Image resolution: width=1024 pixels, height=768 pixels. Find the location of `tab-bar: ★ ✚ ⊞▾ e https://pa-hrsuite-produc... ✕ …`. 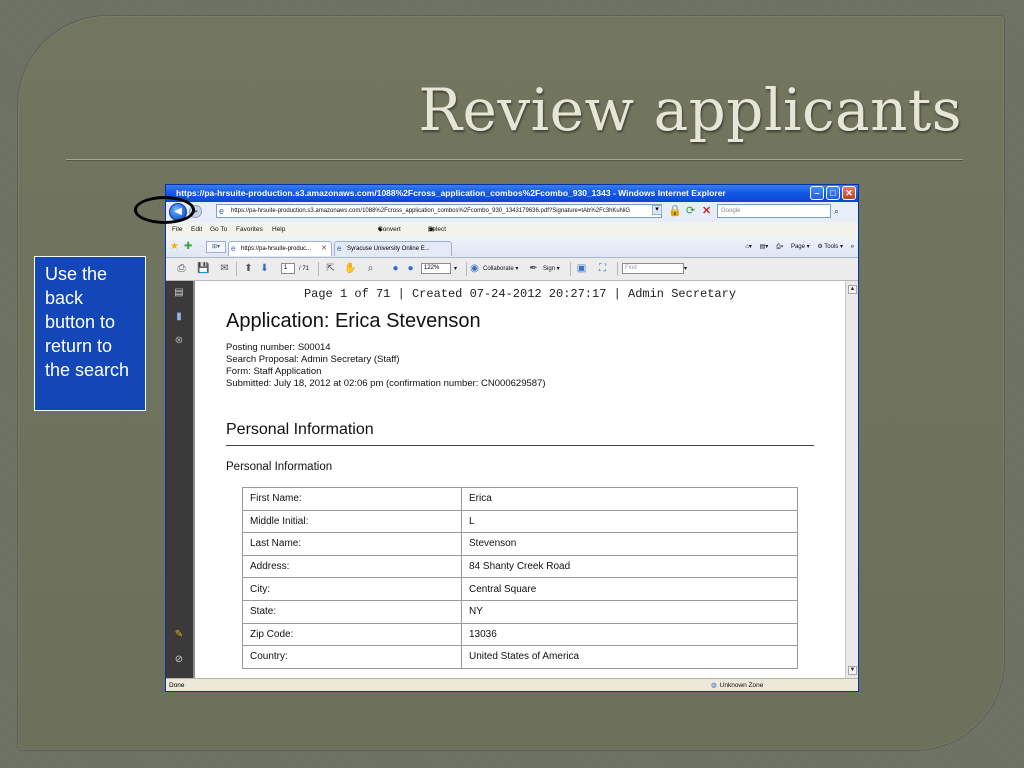

tab-bar: ★ ✚ ⊞▾ e https://pa-hrsuite-produc... ✕ … is located at coordinates (512, 248).